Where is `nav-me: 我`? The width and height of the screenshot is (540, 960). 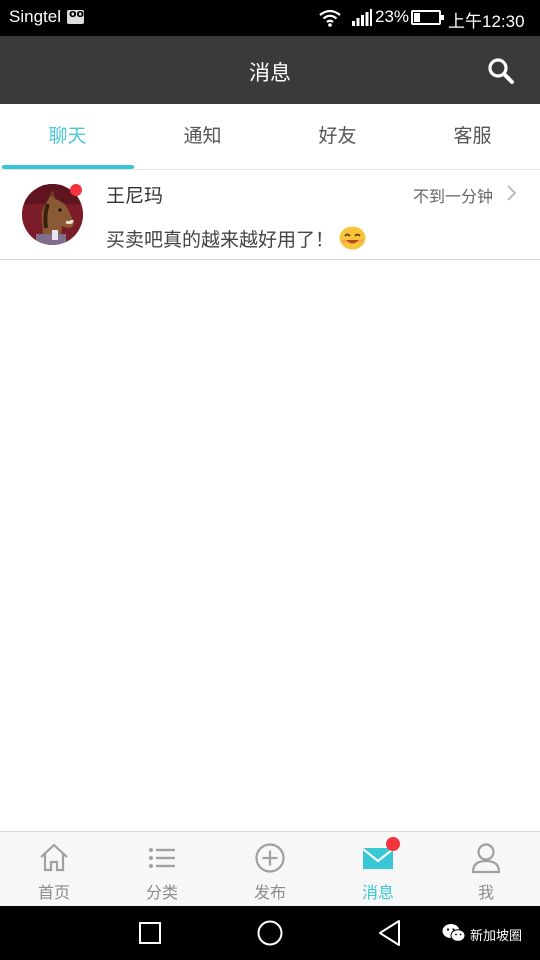 nav-me: 我 is located at coordinates (486, 869).